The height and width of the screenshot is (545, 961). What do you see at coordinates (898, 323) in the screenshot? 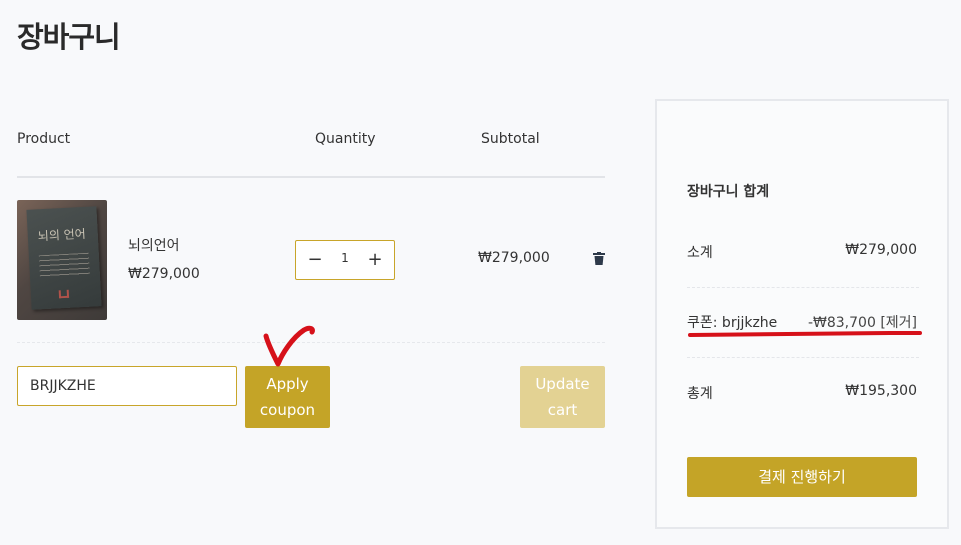
I see `remove-coupon-link: [제거]` at bounding box center [898, 323].